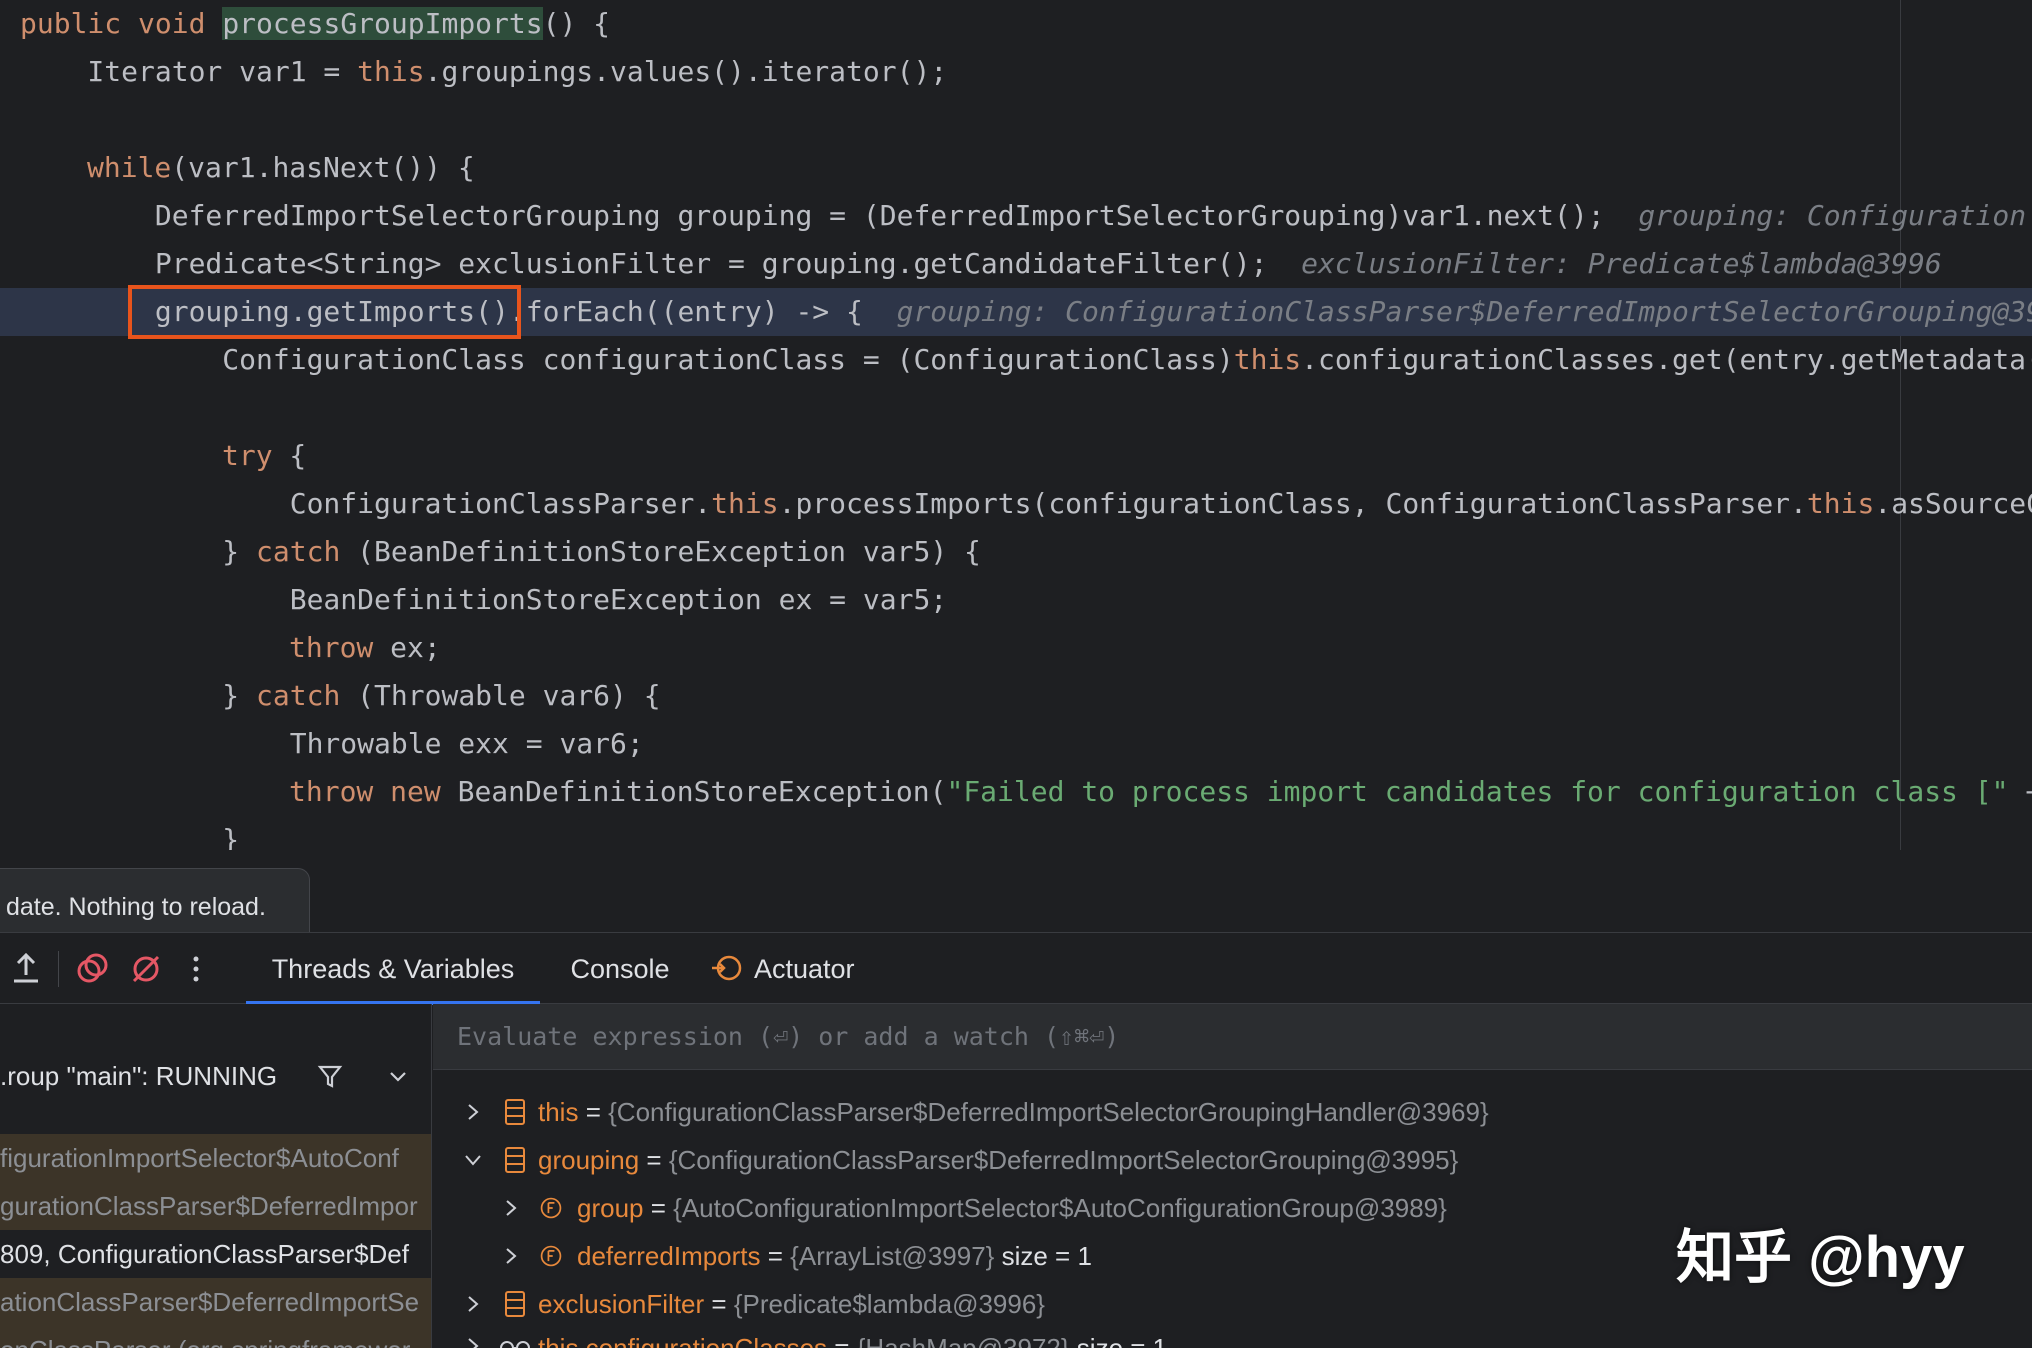 The width and height of the screenshot is (2032, 1348). Describe the element at coordinates (129, 167) in the screenshot. I see `keyword: while` at that location.